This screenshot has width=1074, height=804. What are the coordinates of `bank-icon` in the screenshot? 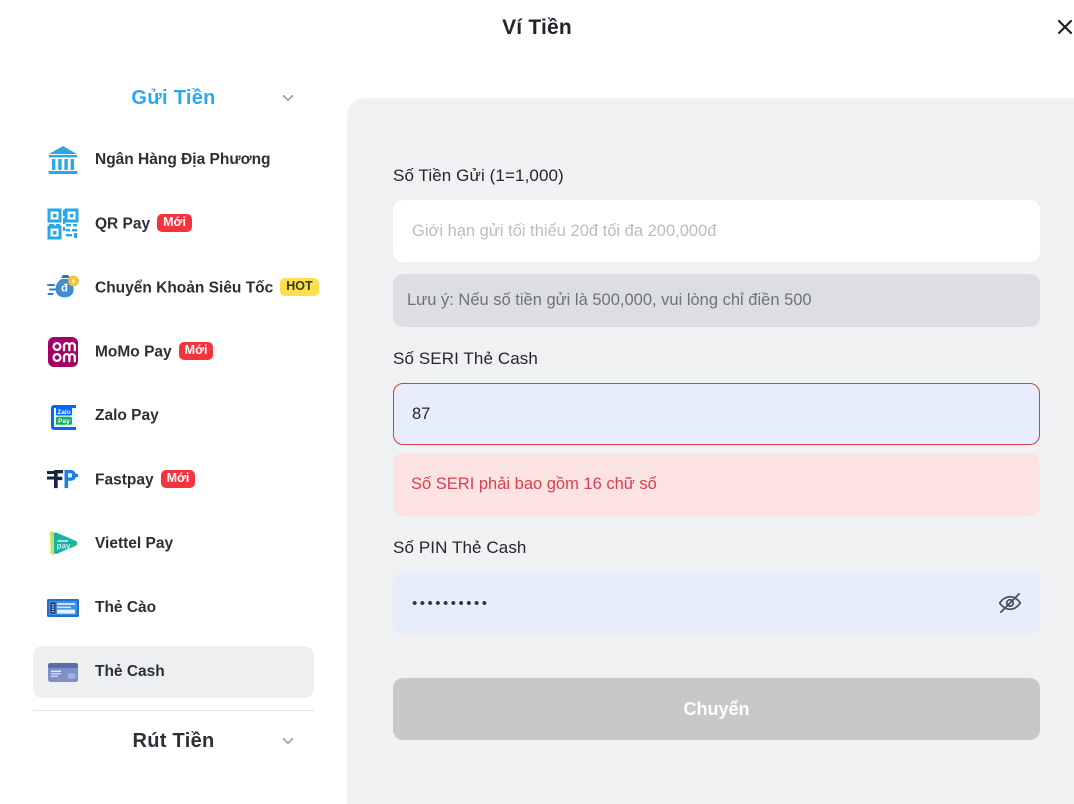 It's located at (63, 160).